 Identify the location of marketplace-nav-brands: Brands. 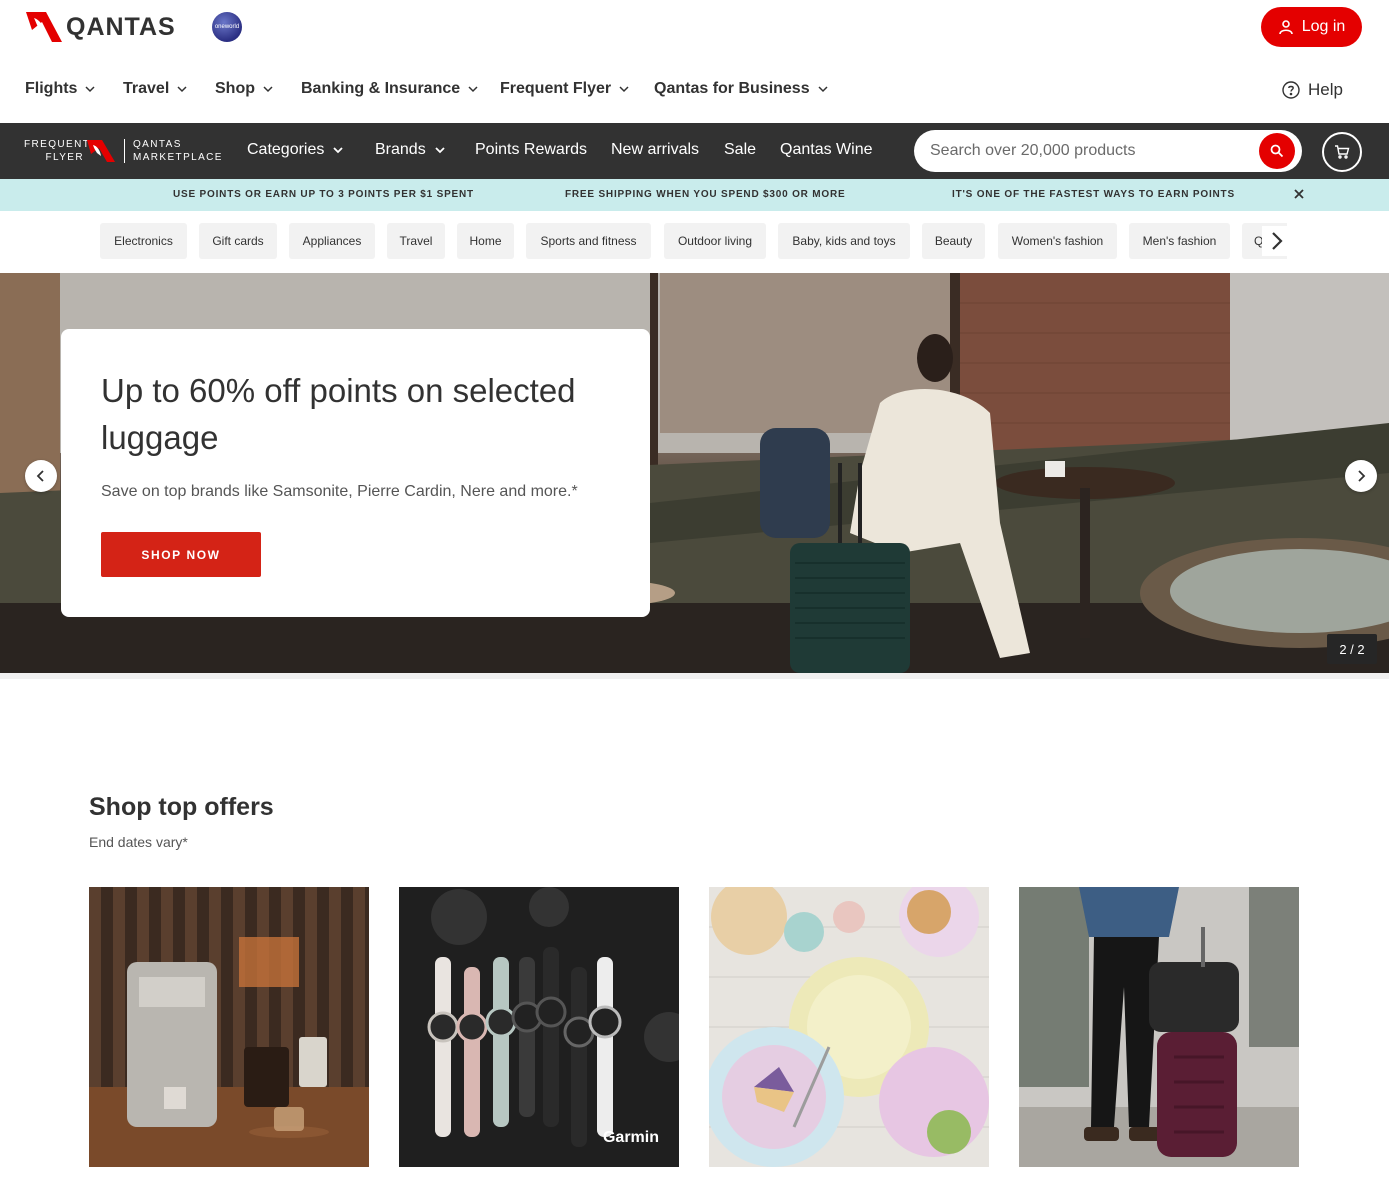
(410, 150).